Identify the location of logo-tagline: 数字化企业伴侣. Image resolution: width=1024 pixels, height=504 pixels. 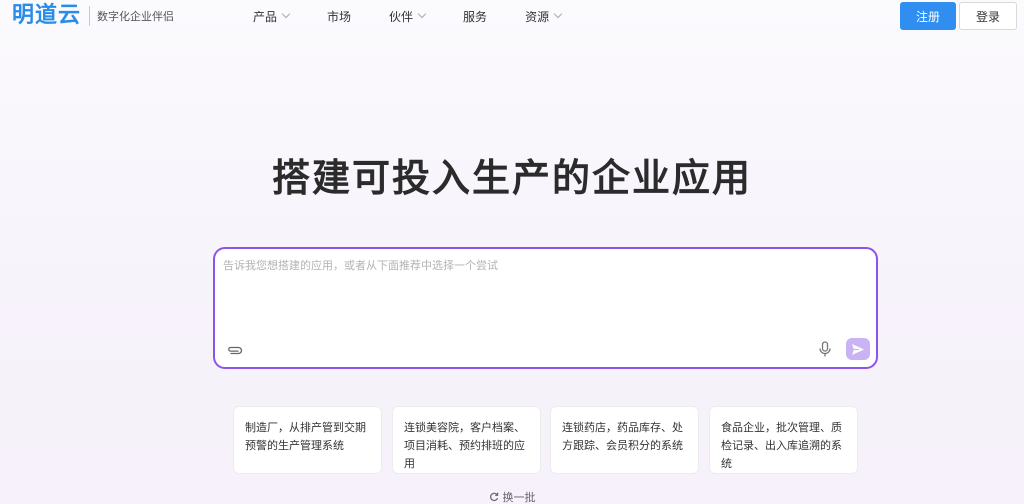
(136, 16).